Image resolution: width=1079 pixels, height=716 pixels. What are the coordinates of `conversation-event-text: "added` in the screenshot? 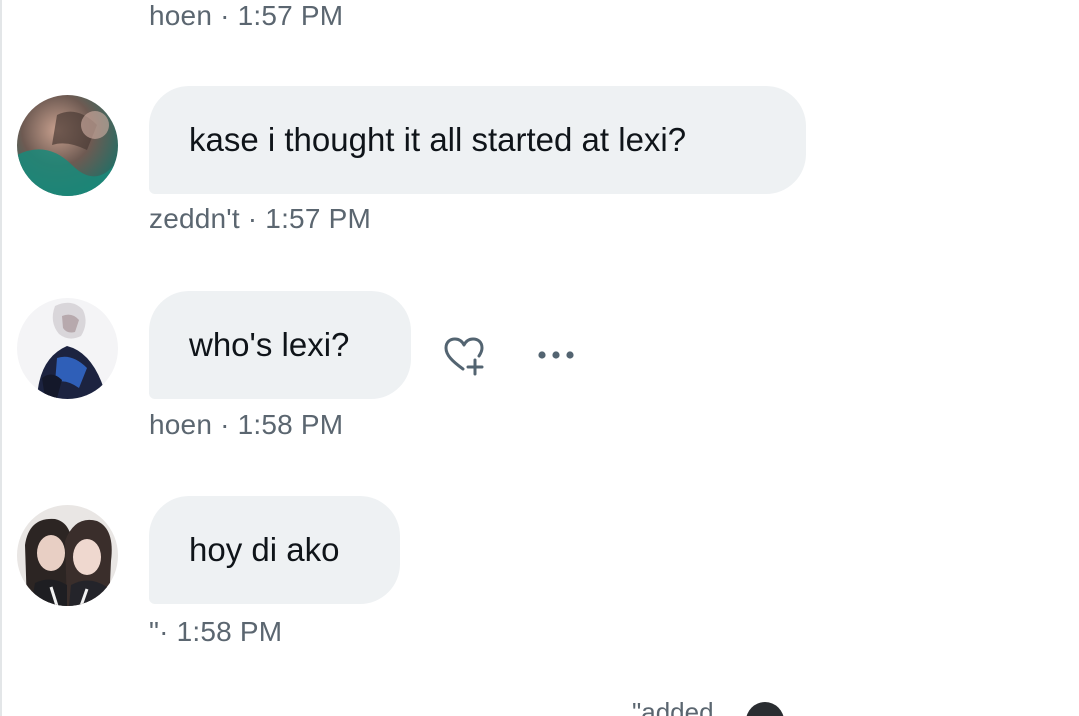 It's located at (673, 706).